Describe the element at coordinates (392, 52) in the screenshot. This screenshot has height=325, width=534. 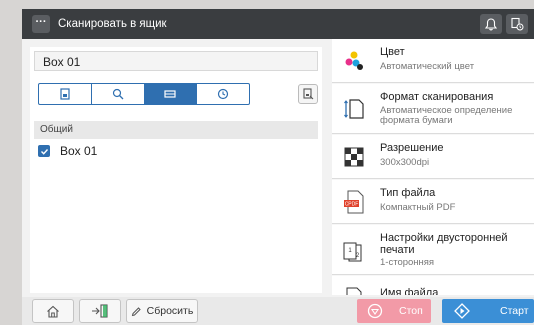
I see `setting-title: Цвет` at that location.